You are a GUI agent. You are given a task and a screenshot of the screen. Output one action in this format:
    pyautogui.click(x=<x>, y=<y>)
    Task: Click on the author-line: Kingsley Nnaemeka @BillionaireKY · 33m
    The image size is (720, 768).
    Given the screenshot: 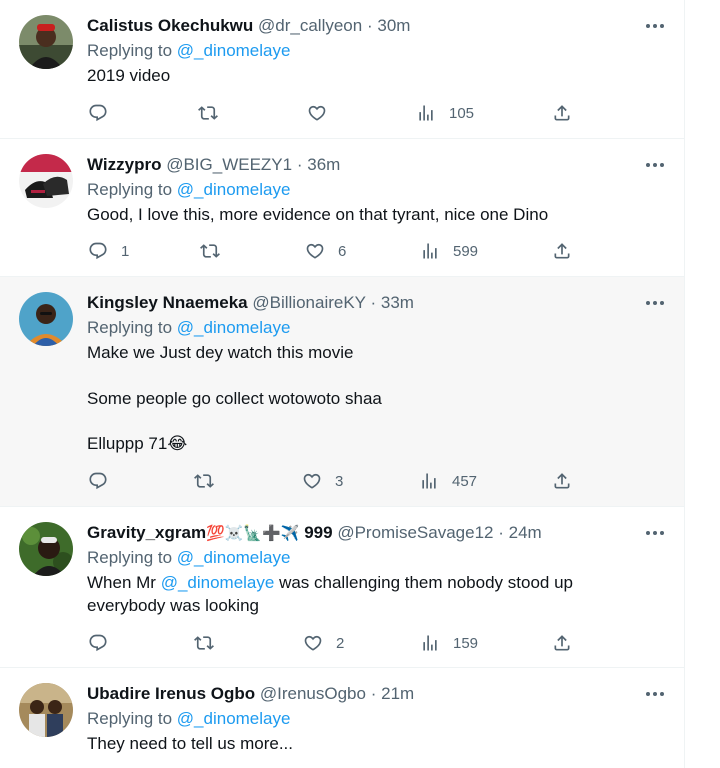 What is the action you would take?
    pyautogui.click(x=250, y=303)
    